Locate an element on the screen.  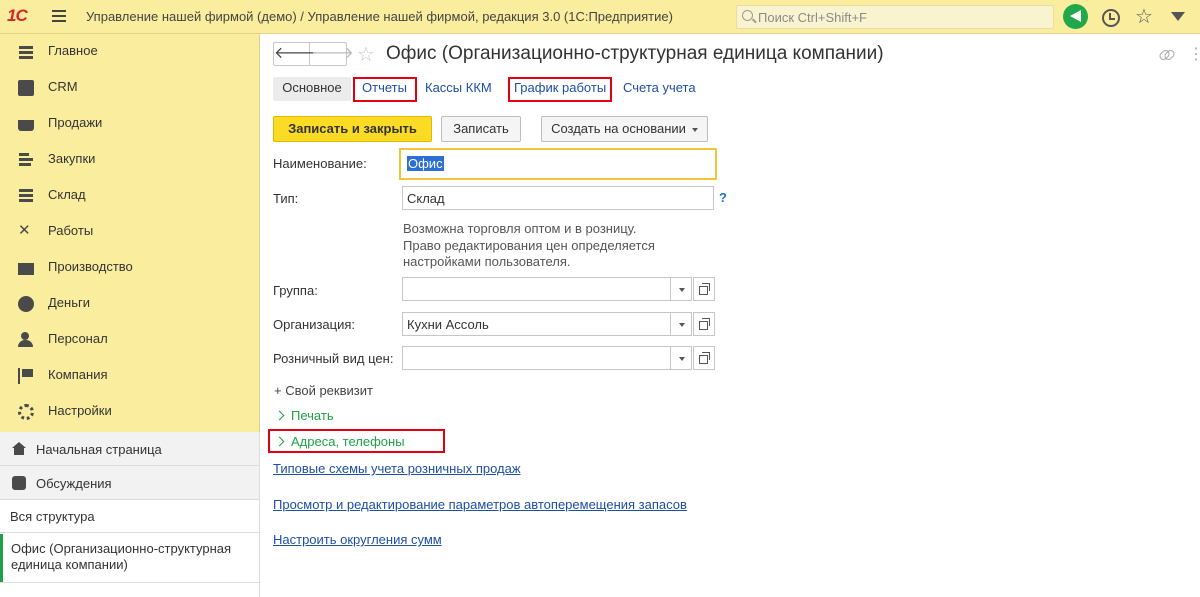
group-open-button is located at coordinates (704, 289).